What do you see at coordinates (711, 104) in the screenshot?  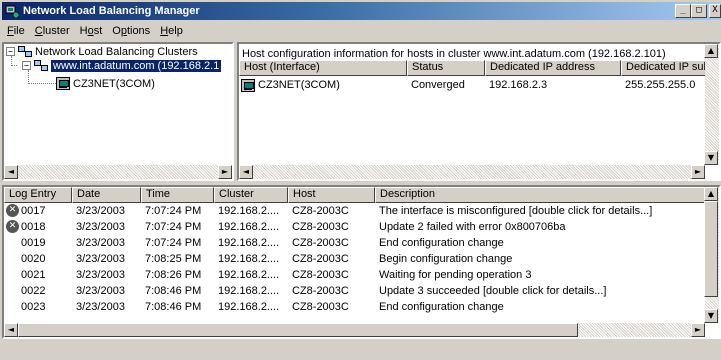 I see `host-vertical-scrollbar: ▲ ▼` at bounding box center [711, 104].